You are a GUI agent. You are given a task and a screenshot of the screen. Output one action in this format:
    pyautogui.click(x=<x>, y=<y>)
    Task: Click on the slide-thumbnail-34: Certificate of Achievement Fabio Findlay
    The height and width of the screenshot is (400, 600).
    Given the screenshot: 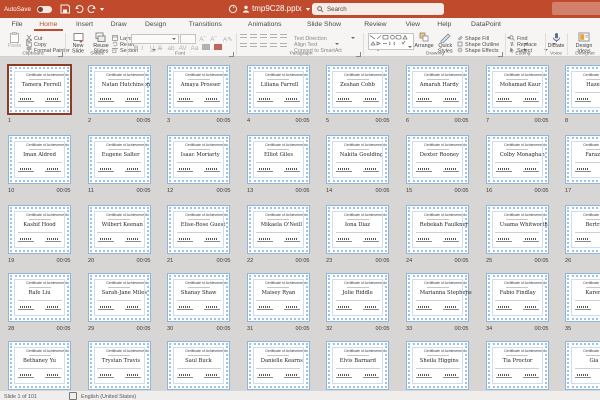 What is the action you would take?
    pyautogui.click(x=517, y=297)
    